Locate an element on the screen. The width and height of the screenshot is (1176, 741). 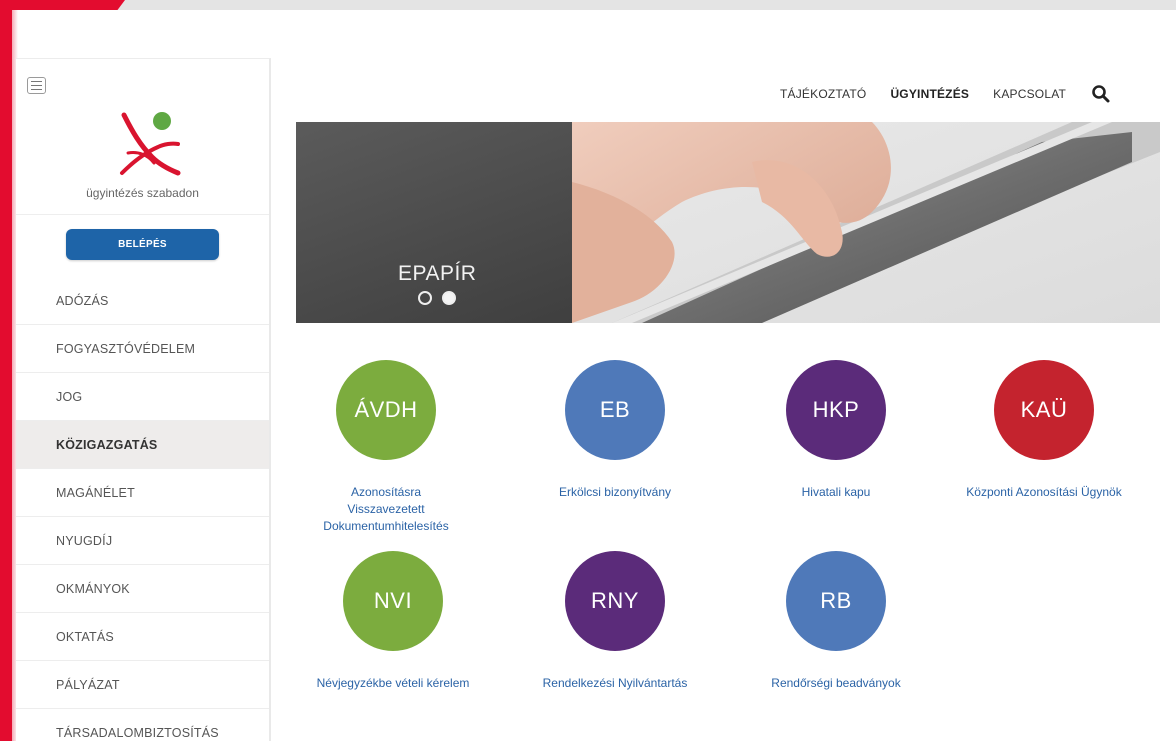
top-nav: TÁJÉKOZTATÓ ÜGYINTÉZÉS KAPCSOLAT is located at coordinates (945, 94).